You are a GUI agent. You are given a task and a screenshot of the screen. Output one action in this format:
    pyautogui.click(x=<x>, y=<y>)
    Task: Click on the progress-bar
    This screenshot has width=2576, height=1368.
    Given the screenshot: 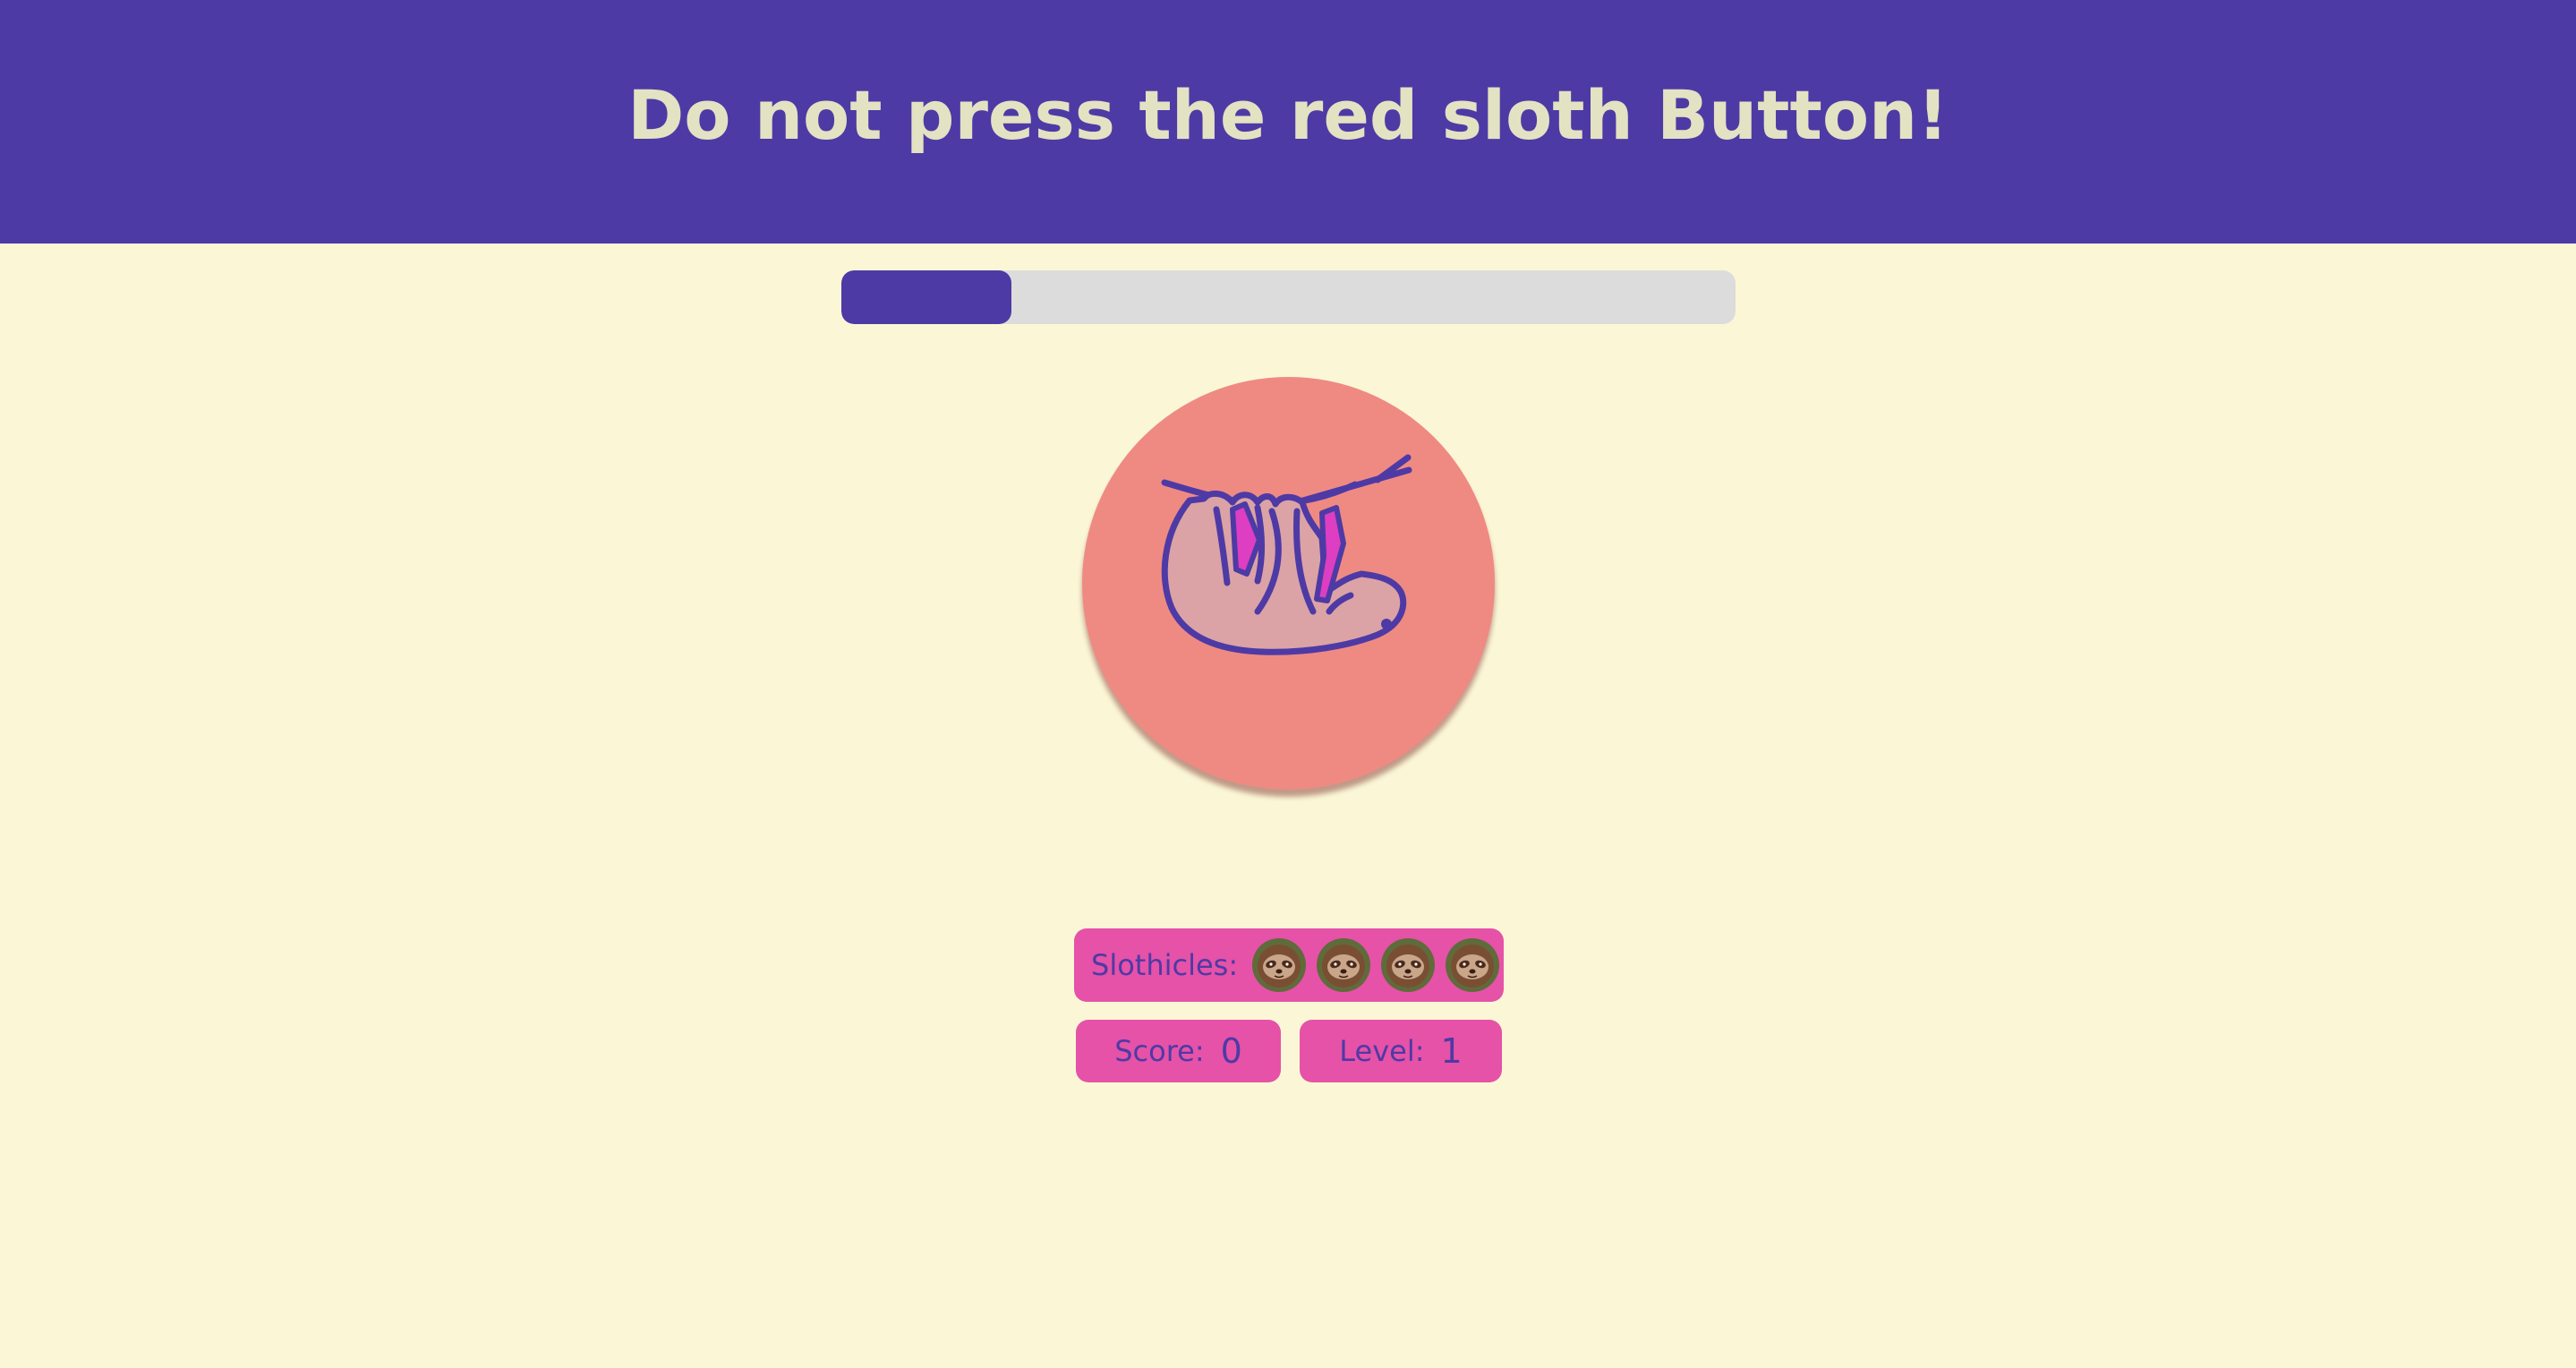 What is the action you would take?
    pyautogui.click(x=1288, y=297)
    